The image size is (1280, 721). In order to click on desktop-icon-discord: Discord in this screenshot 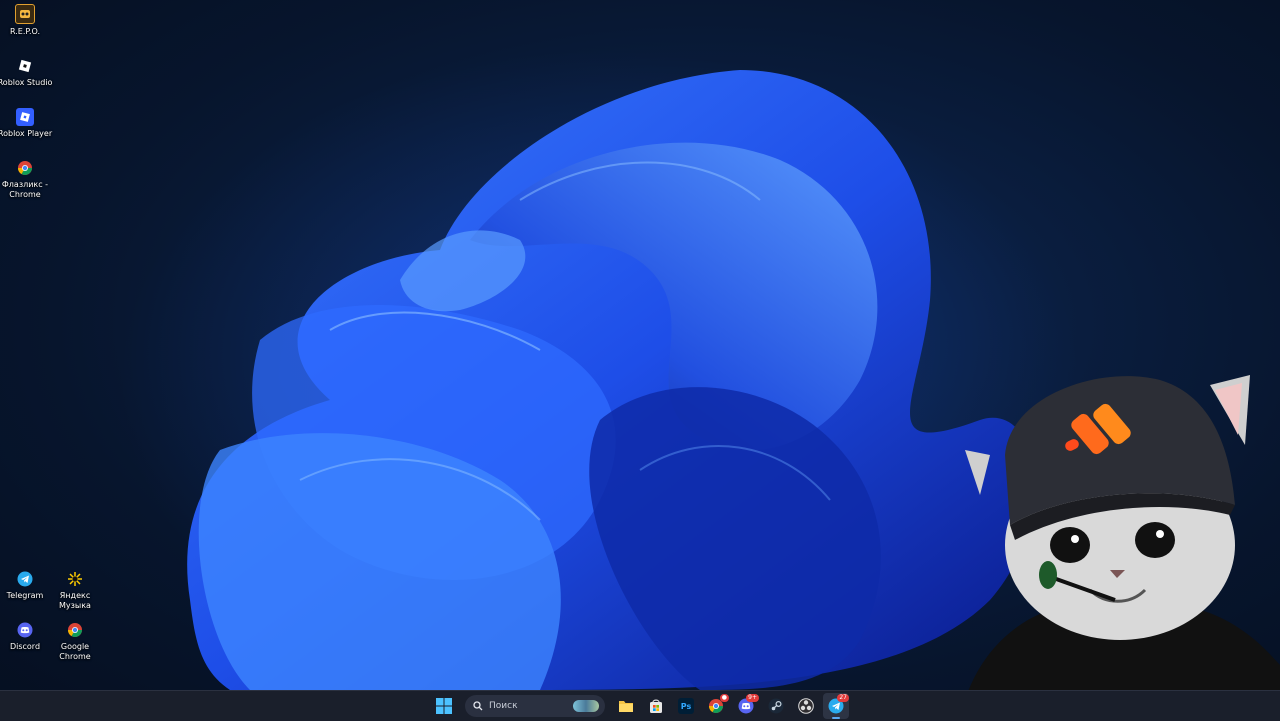, I will do `click(25, 636)`.